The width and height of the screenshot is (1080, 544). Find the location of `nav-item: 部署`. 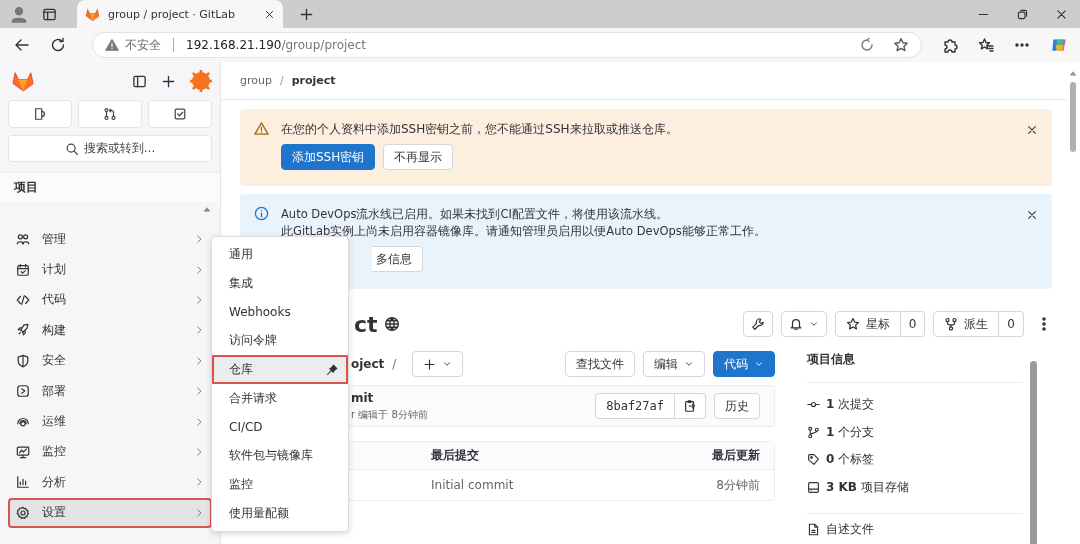

nav-item: 部署 is located at coordinates (110, 391).